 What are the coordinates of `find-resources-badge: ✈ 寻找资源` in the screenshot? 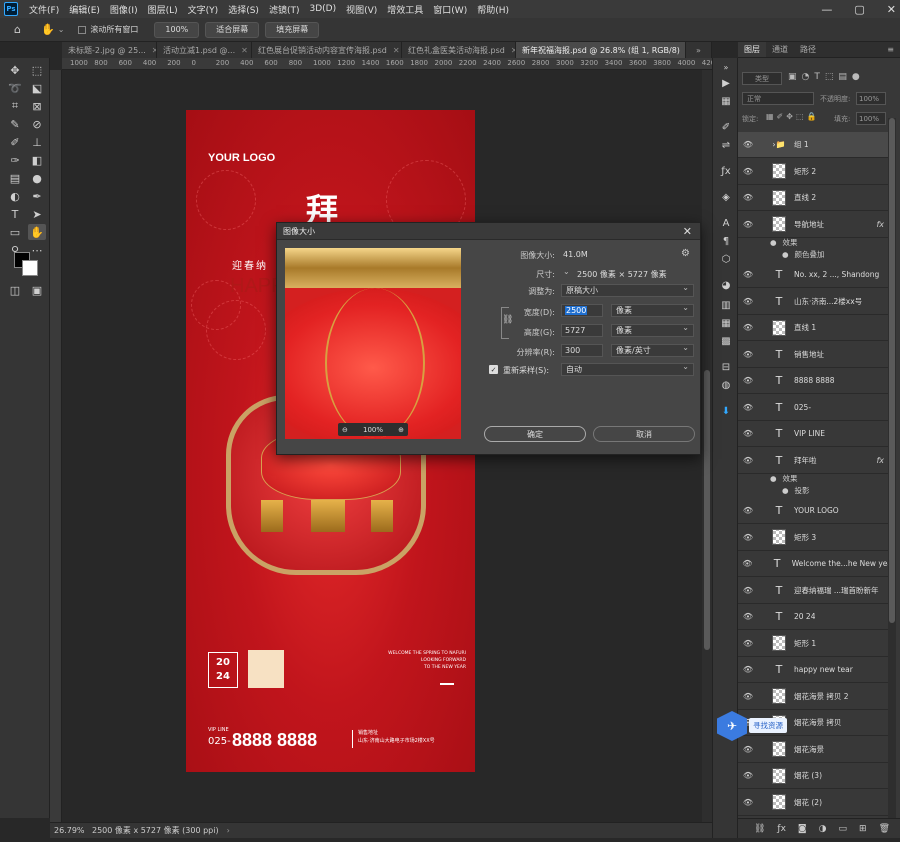 It's located at (756, 726).